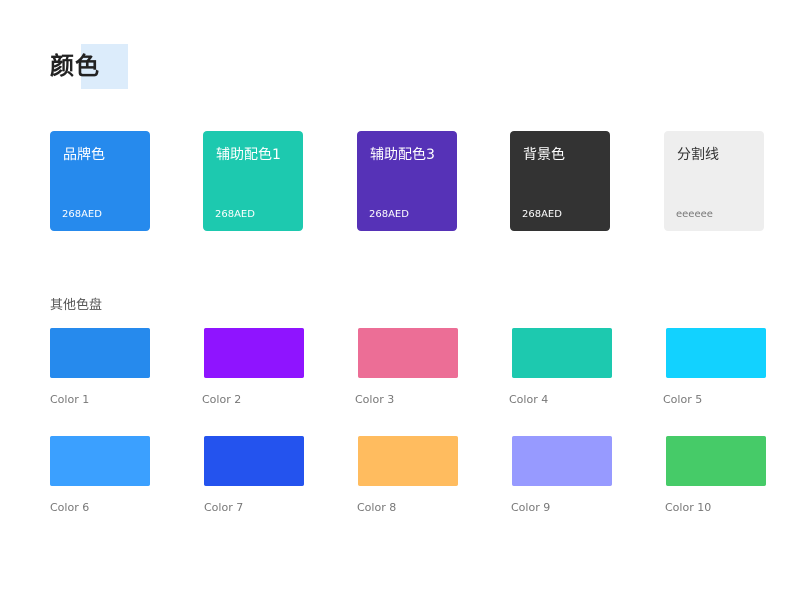 The height and width of the screenshot is (600, 800). What do you see at coordinates (224, 507) in the screenshot?
I see `palette-label: Color 7` at bounding box center [224, 507].